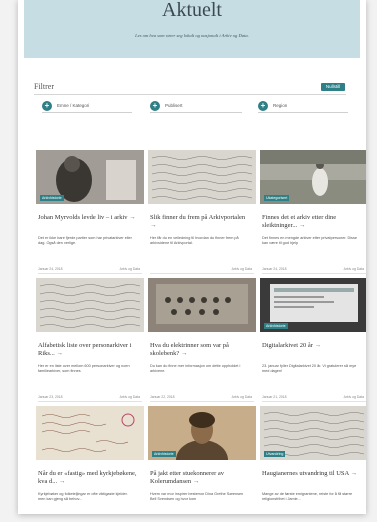 The width and height of the screenshot is (377, 522). What do you see at coordinates (174, 105) in the screenshot?
I see `filter-published-label: Publisert` at bounding box center [174, 105].